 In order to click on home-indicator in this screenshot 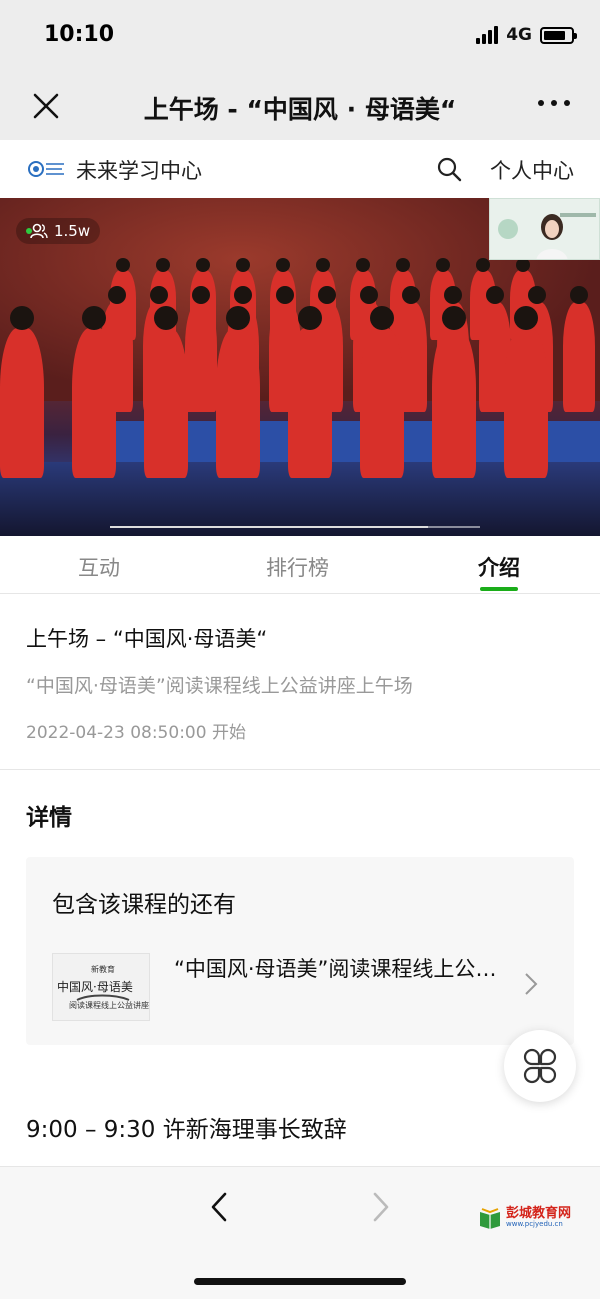, I will do `click(300, 1281)`.